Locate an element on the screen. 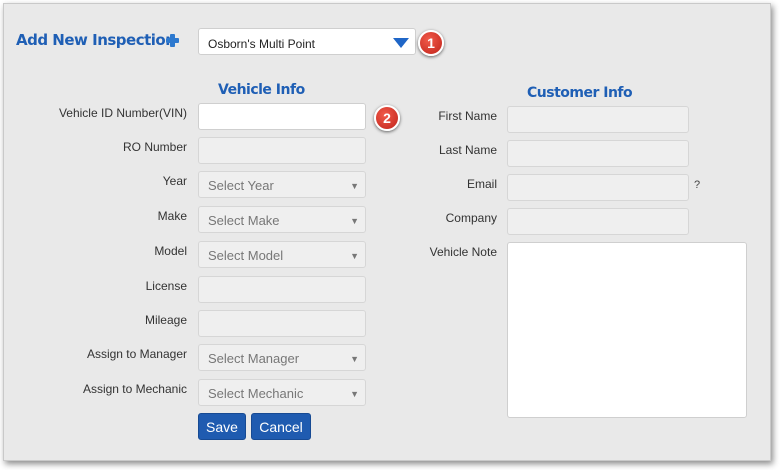 This screenshot has height=470, width=780. dropdown-arrow-icon is located at coordinates (401, 43).